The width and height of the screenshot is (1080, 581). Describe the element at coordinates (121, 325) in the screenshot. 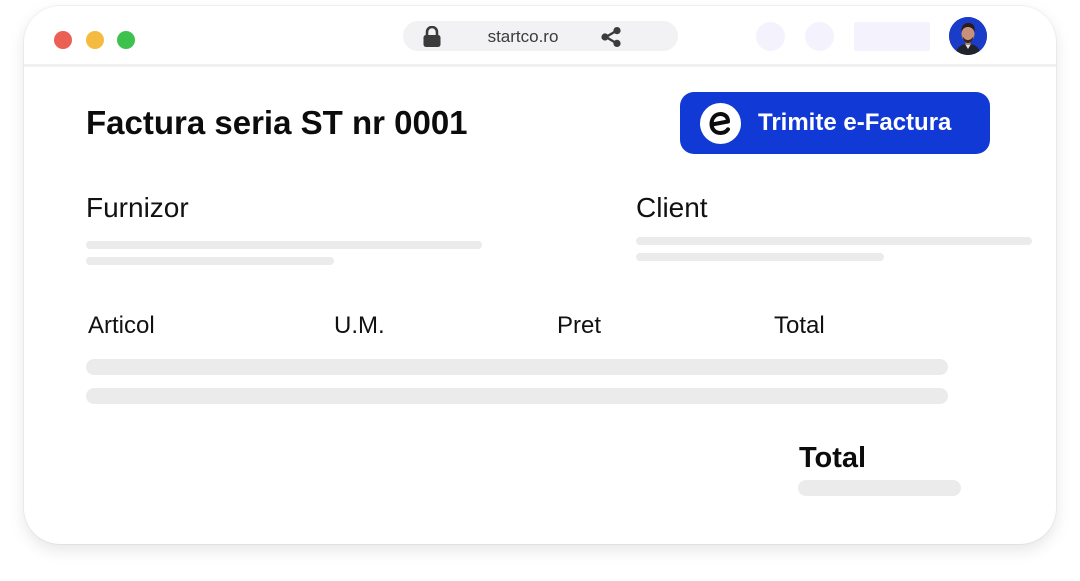

I see `column-header-item: Articol` at that location.